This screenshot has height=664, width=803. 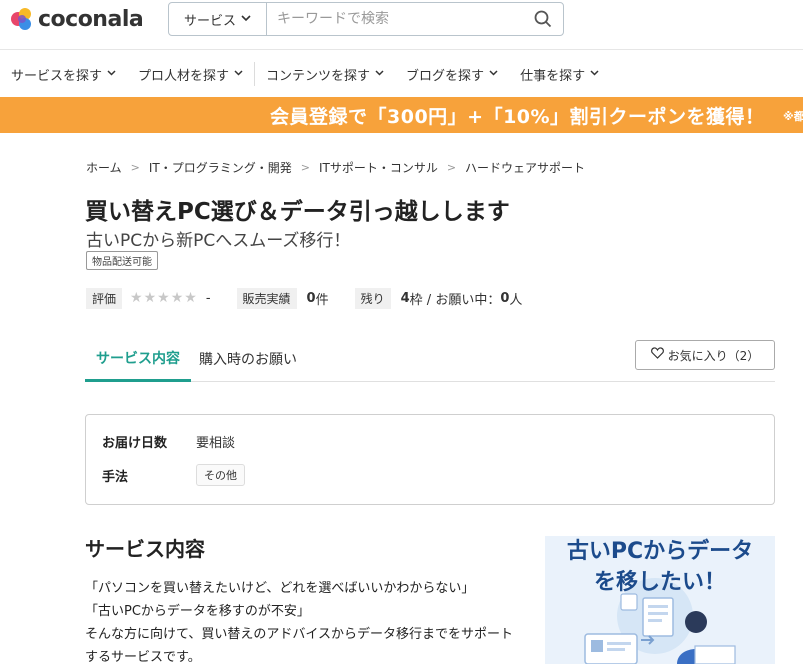 I want to click on logo-text: coconala, so click(x=91, y=19).